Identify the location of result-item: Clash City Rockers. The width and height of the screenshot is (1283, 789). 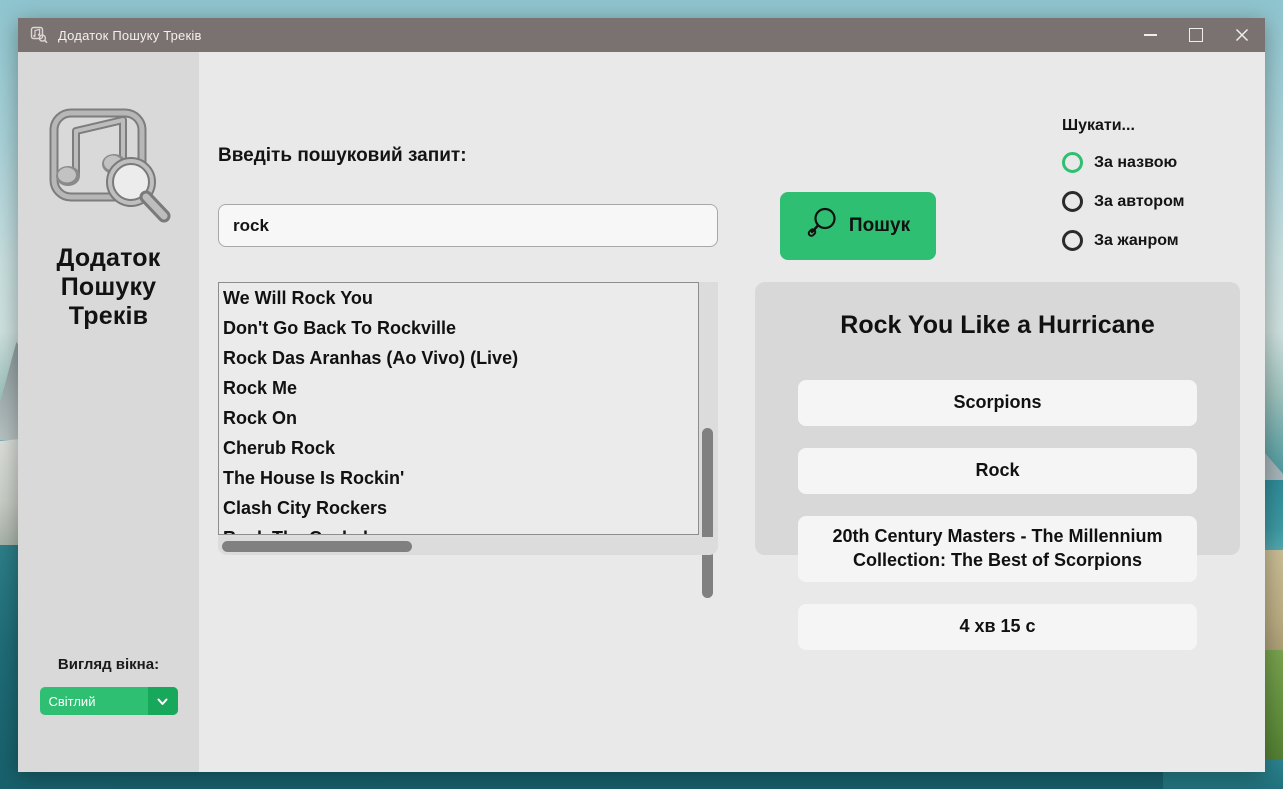
(458, 508).